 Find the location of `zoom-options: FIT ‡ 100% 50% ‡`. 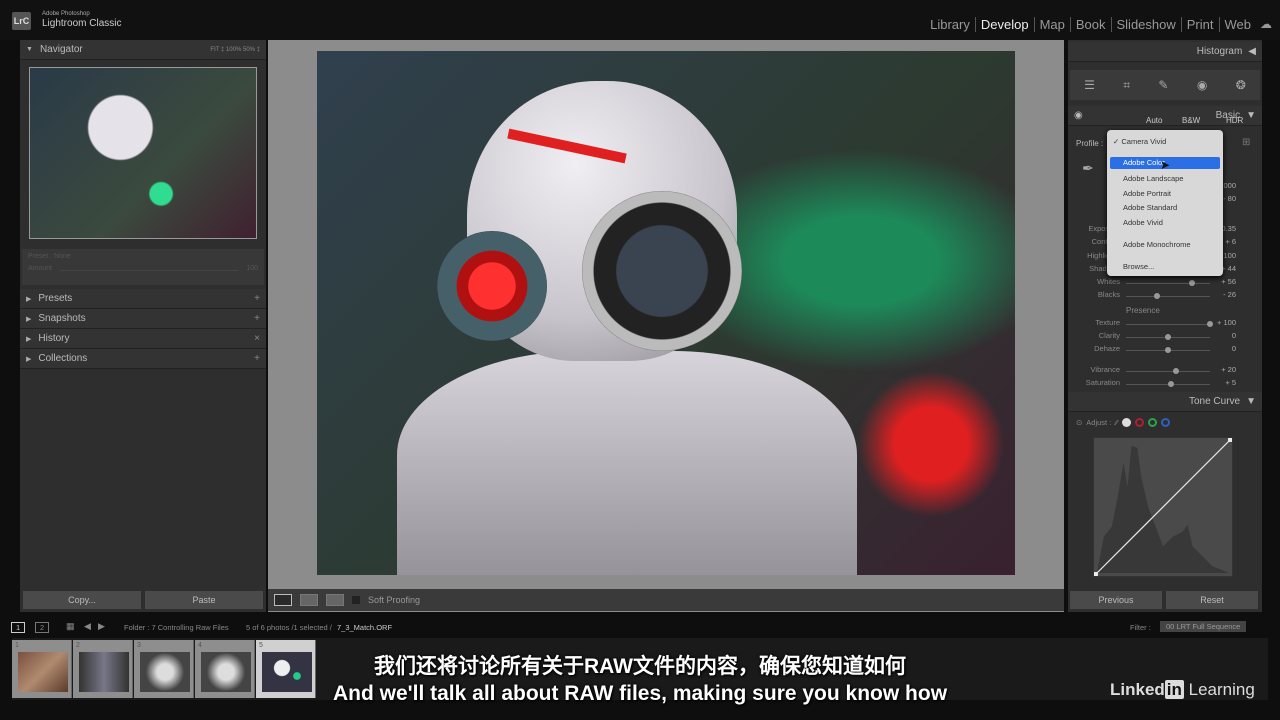

zoom-options: FIT ‡ 100% 50% ‡ is located at coordinates (235, 50).